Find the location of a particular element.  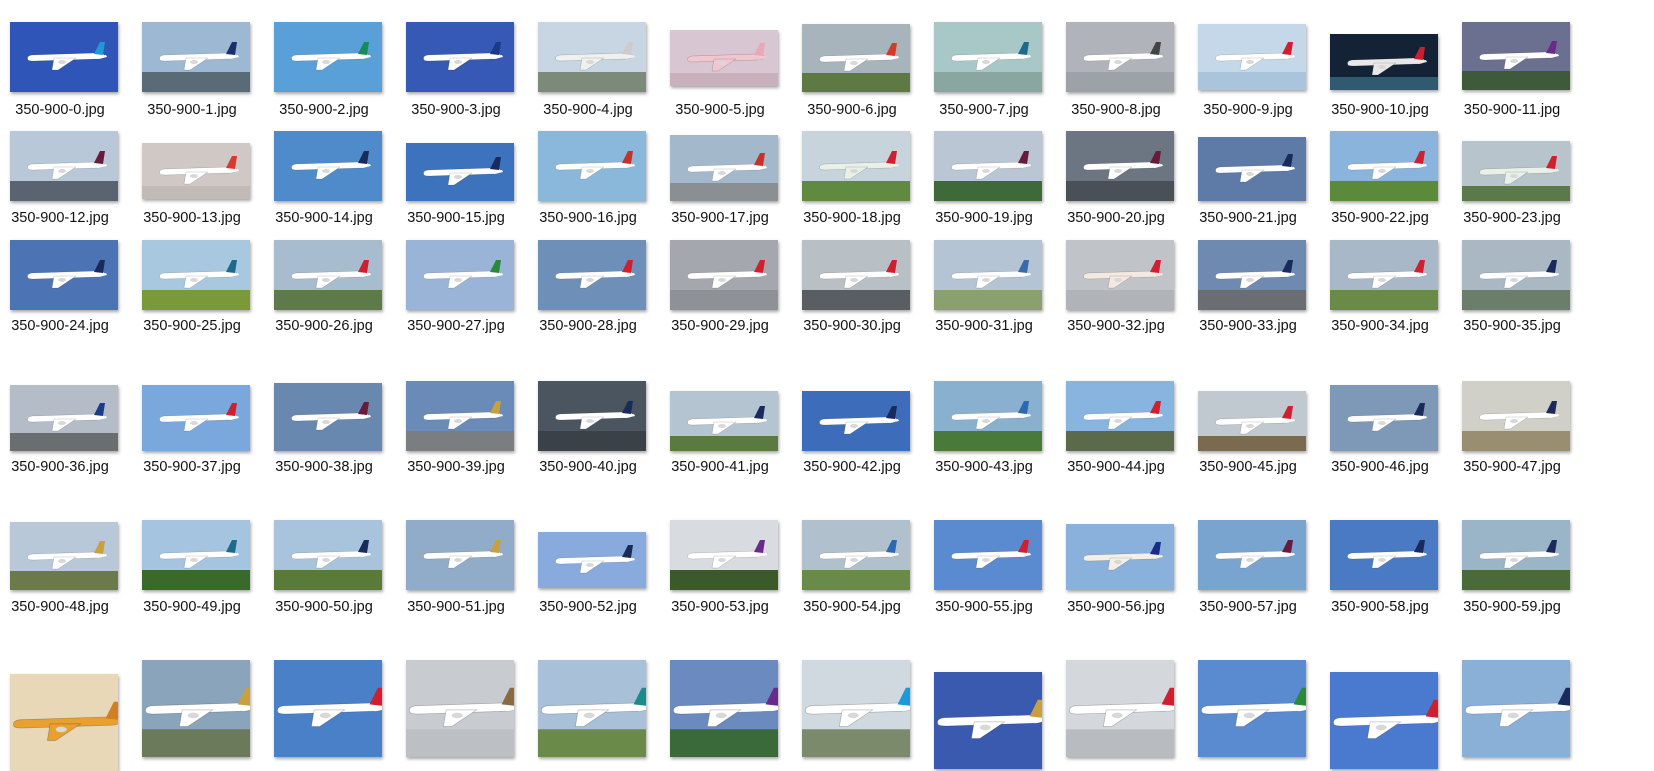

file-name-label: 350-900-19.jpg is located at coordinates (984, 218).